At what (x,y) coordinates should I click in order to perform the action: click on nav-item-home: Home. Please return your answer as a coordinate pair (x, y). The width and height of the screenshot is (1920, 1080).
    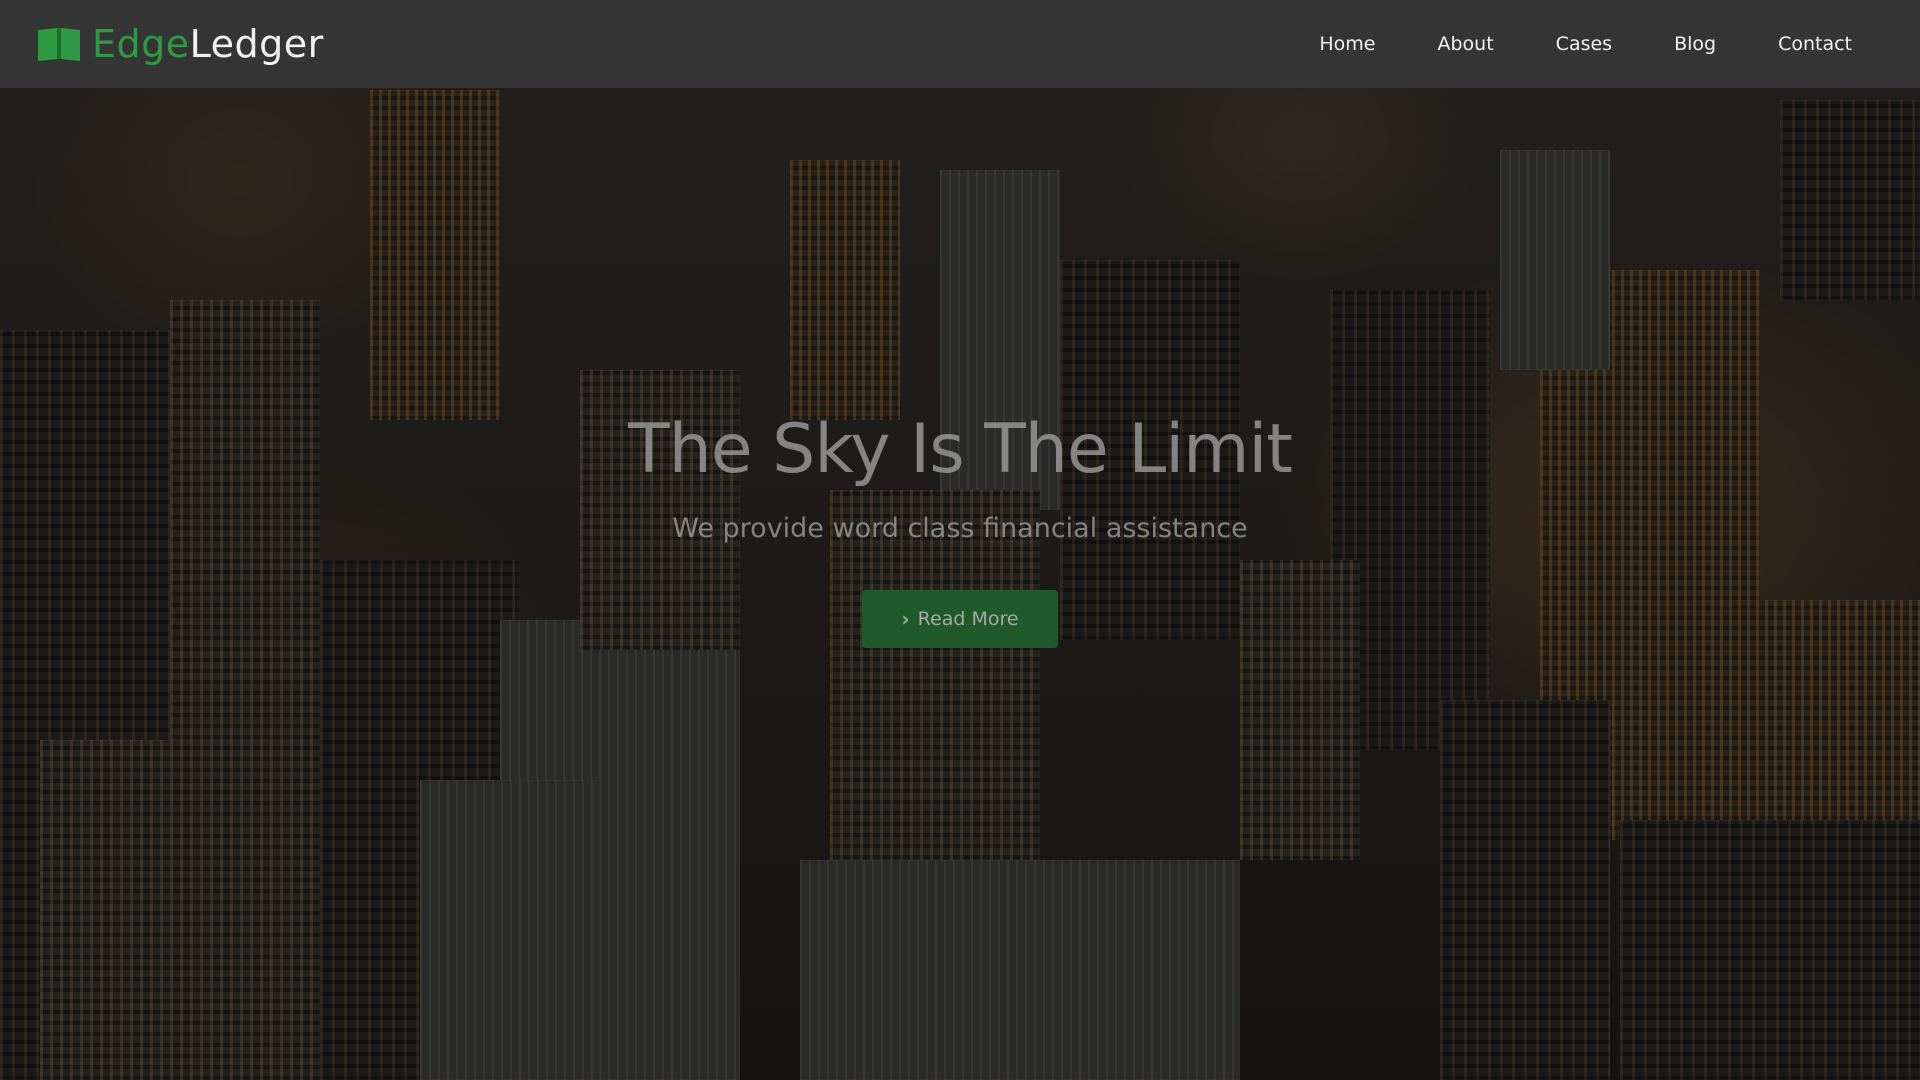
    Looking at the image, I should click on (1347, 44).